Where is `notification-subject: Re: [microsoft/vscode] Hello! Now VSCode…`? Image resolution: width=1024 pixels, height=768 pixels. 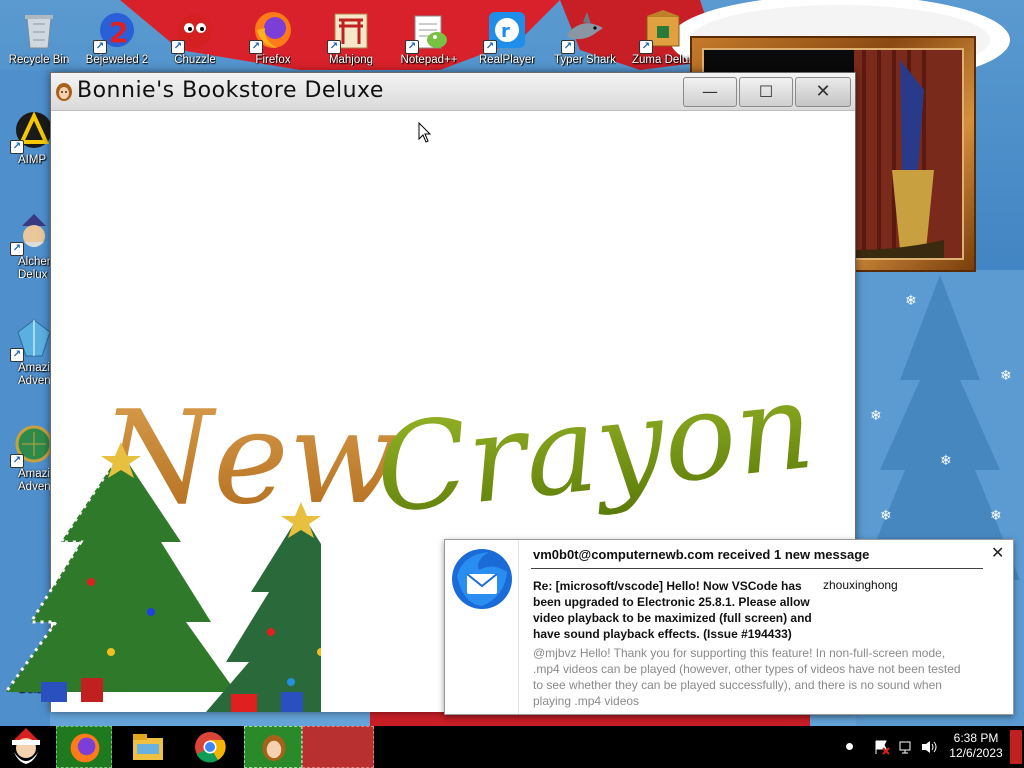 notification-subject: Re: [microsoft/vscode] Hello! Now VSCode… is located at coordinates (673, 610).